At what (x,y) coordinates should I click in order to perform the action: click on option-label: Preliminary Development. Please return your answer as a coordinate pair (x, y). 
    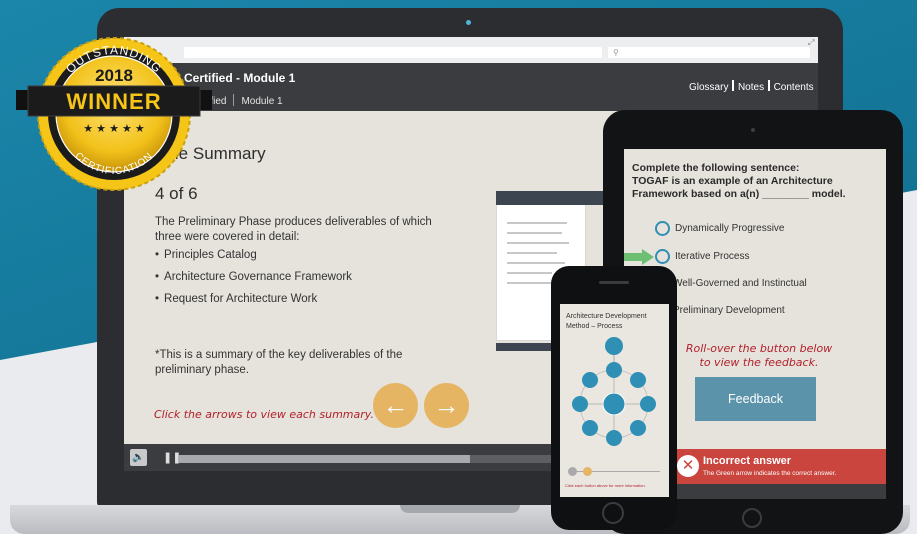
    Looking at the image, I should click on (729, 310).